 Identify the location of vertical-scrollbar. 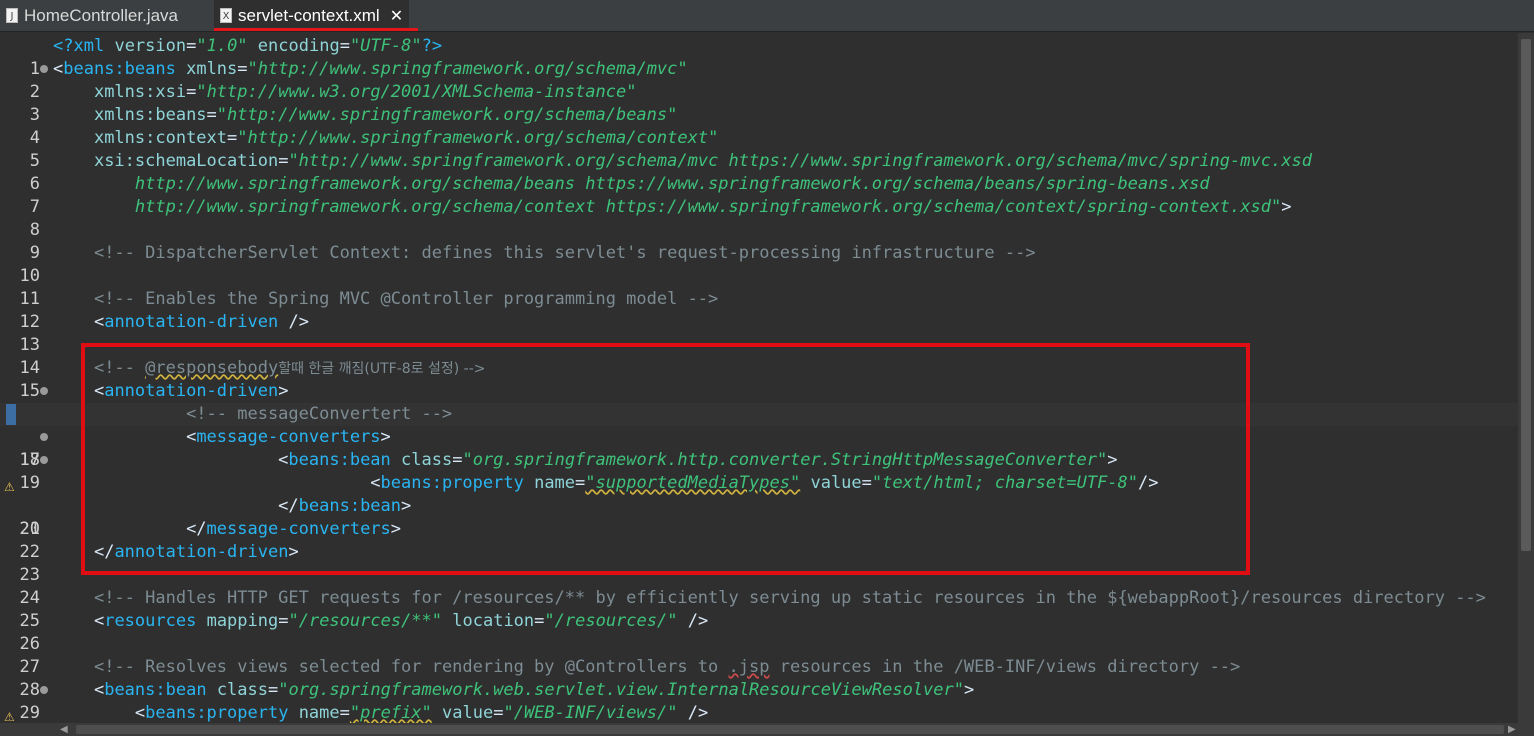
(1526, 378).